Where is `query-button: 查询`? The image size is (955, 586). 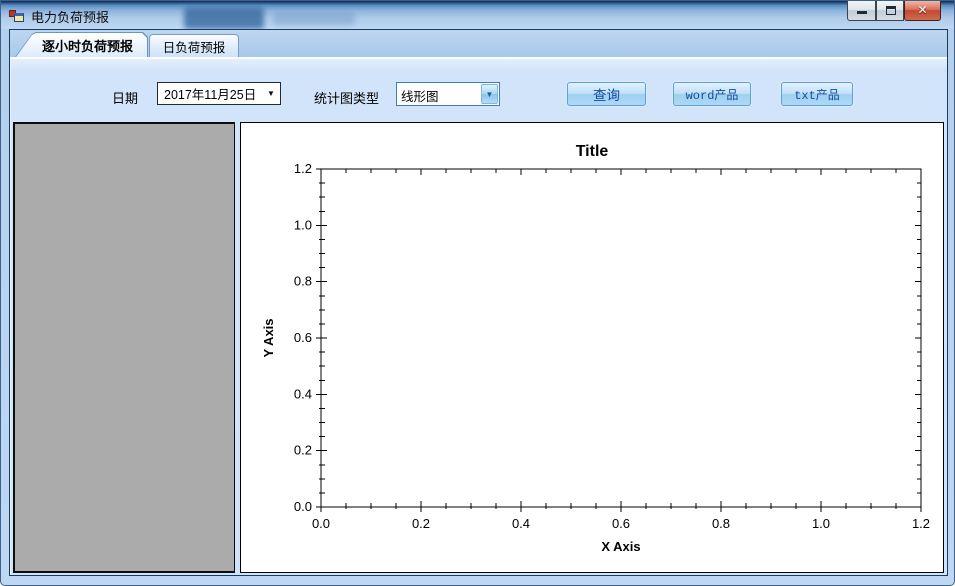 query-button: 查询 is located at coordinates (606, 94).